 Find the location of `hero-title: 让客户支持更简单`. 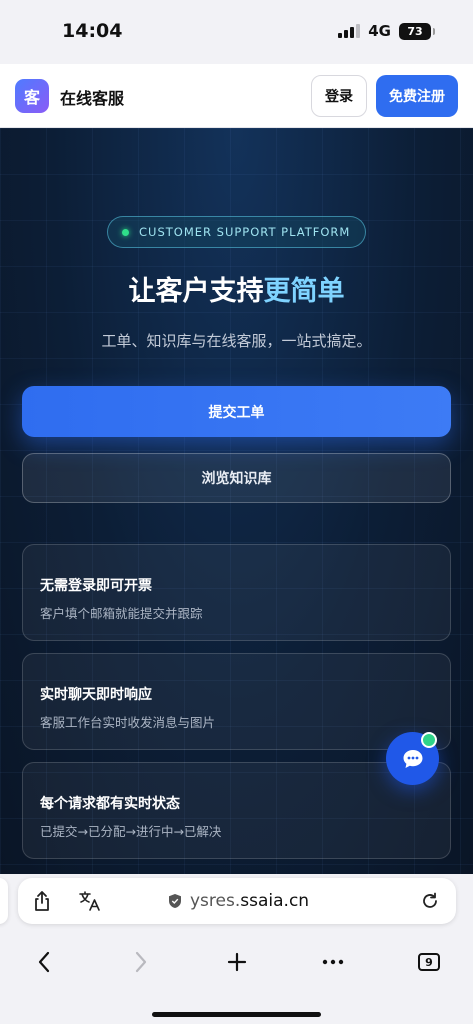

hero-title: 让客户支持更简单 is located at coordinates (236, 288).